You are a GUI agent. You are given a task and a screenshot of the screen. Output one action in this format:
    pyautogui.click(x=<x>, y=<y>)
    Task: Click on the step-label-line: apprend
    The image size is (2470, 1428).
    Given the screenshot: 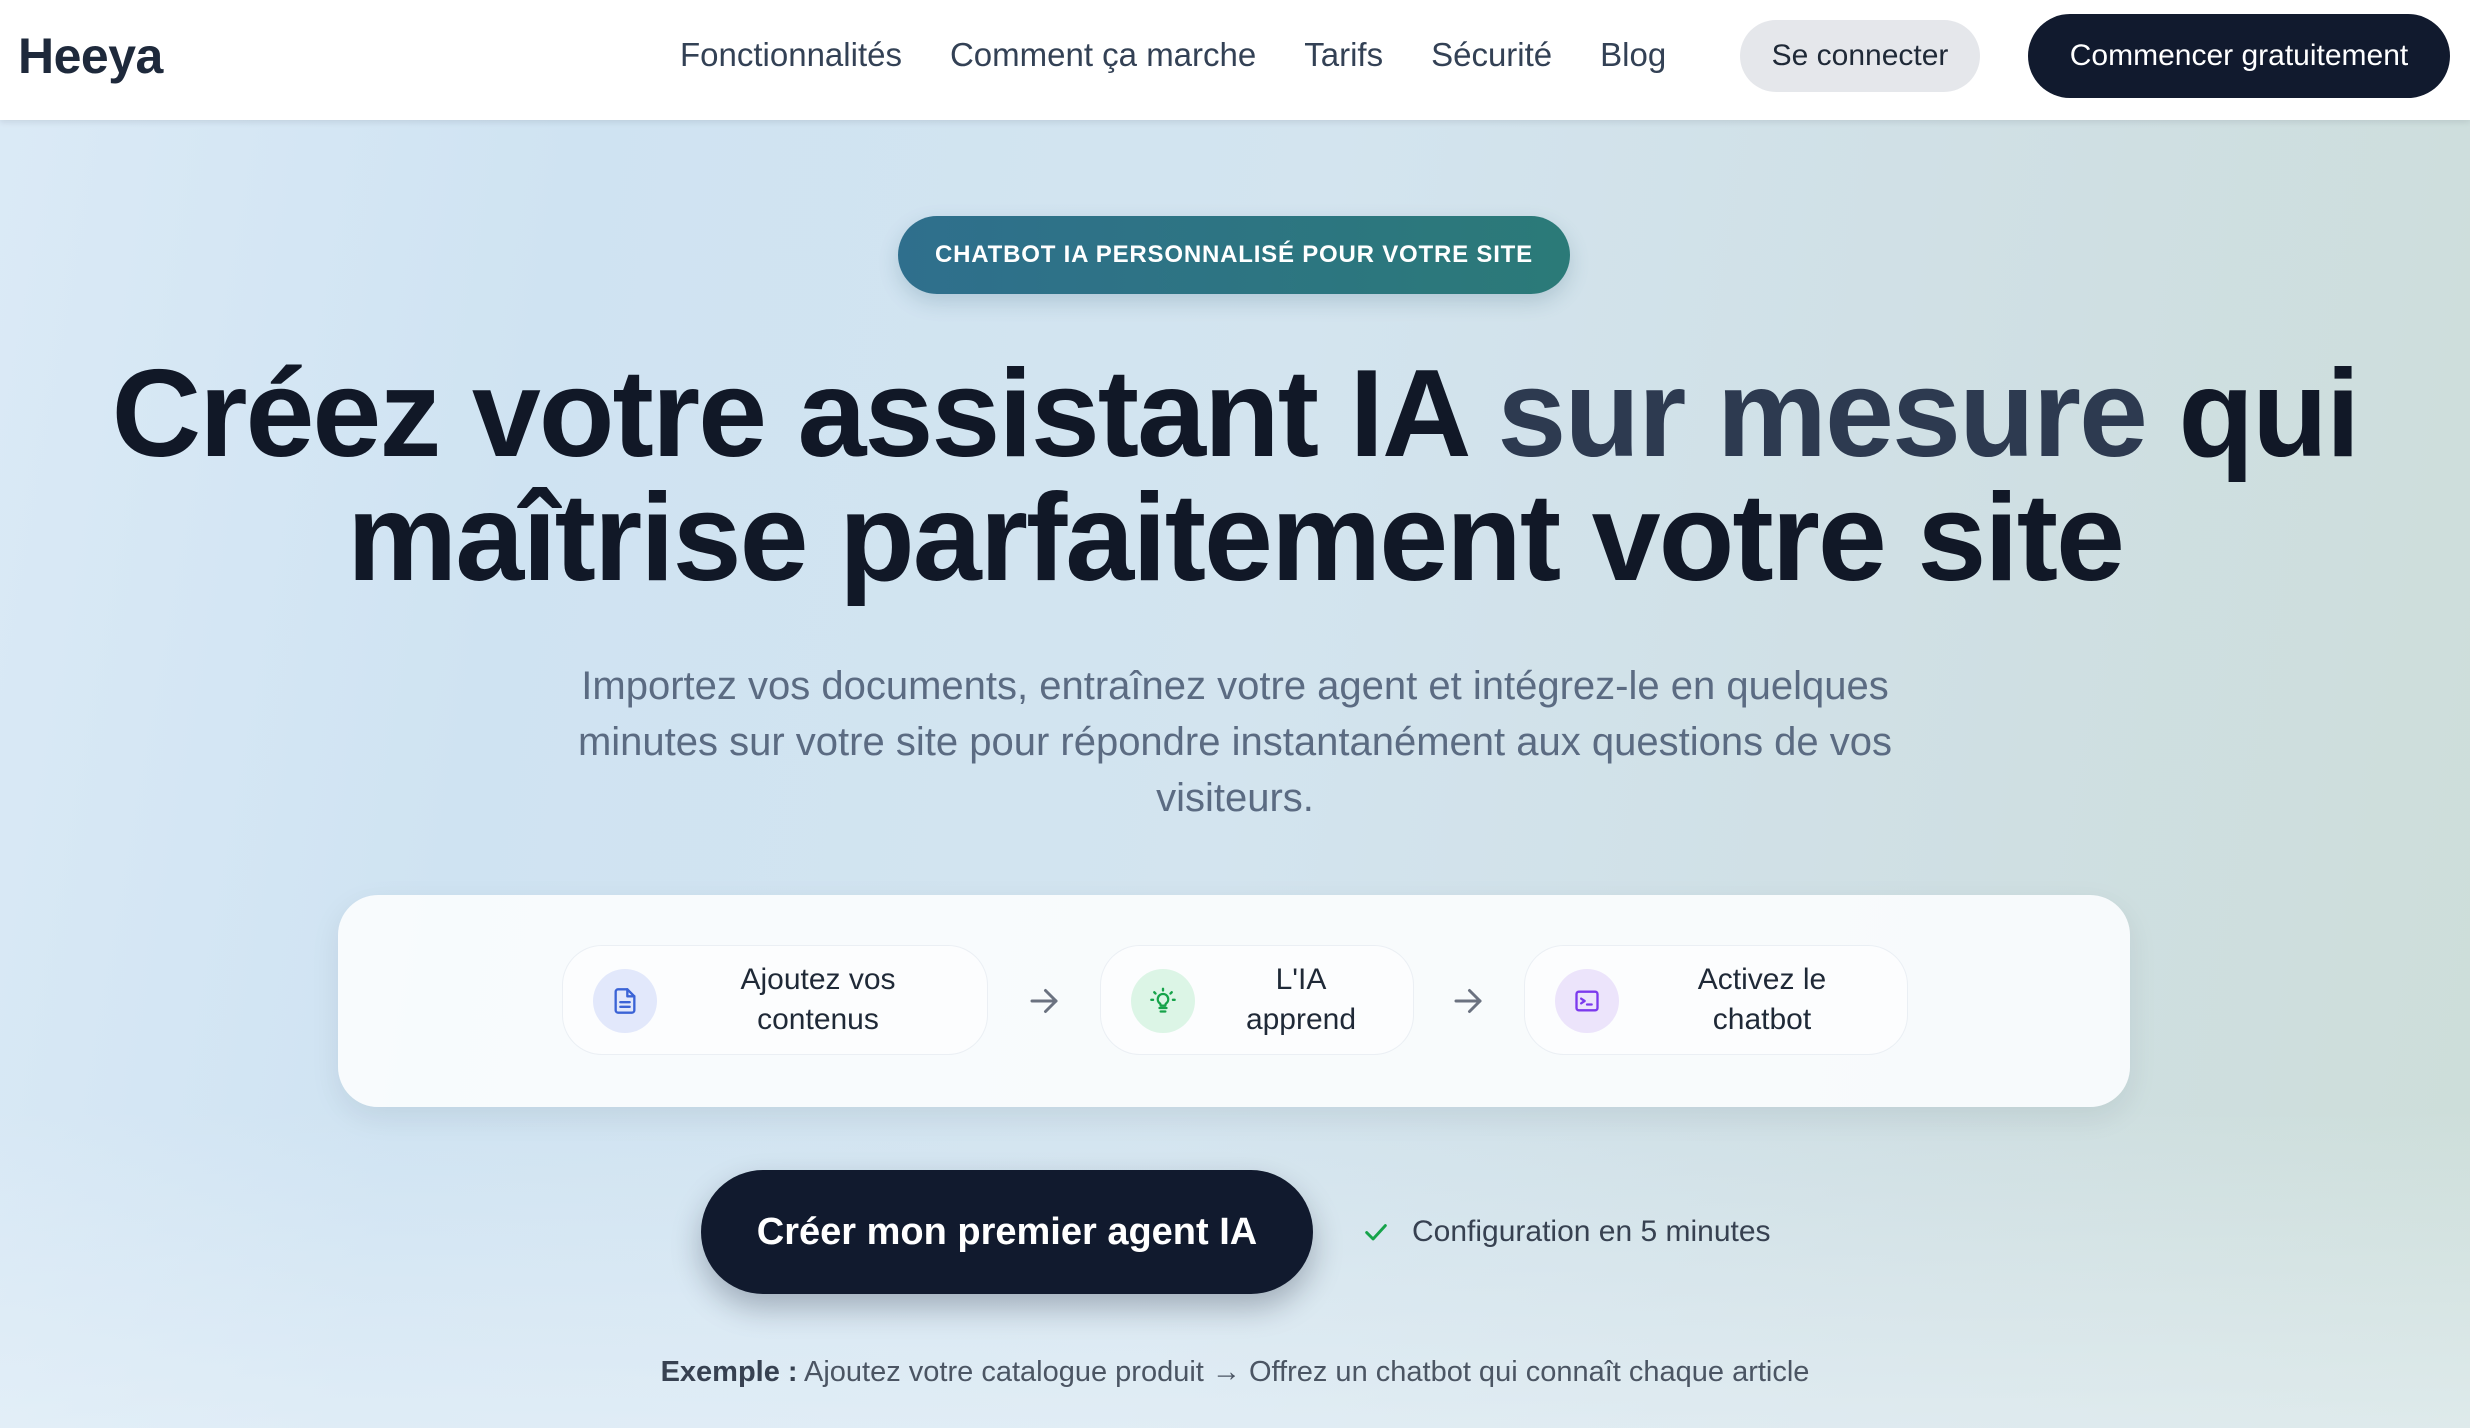 What is the action you would take?
    pyautogui.click(x=1301, y=1019)
    